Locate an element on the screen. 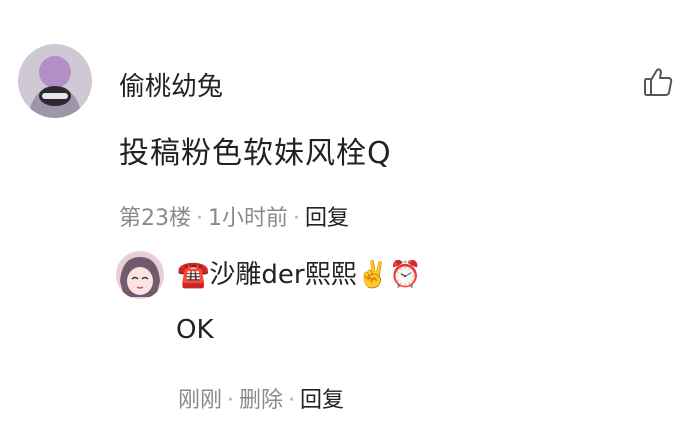 The height and width of the screenshot is (426, 684). delete-button: 删除 is located at coordinates (261, 400).